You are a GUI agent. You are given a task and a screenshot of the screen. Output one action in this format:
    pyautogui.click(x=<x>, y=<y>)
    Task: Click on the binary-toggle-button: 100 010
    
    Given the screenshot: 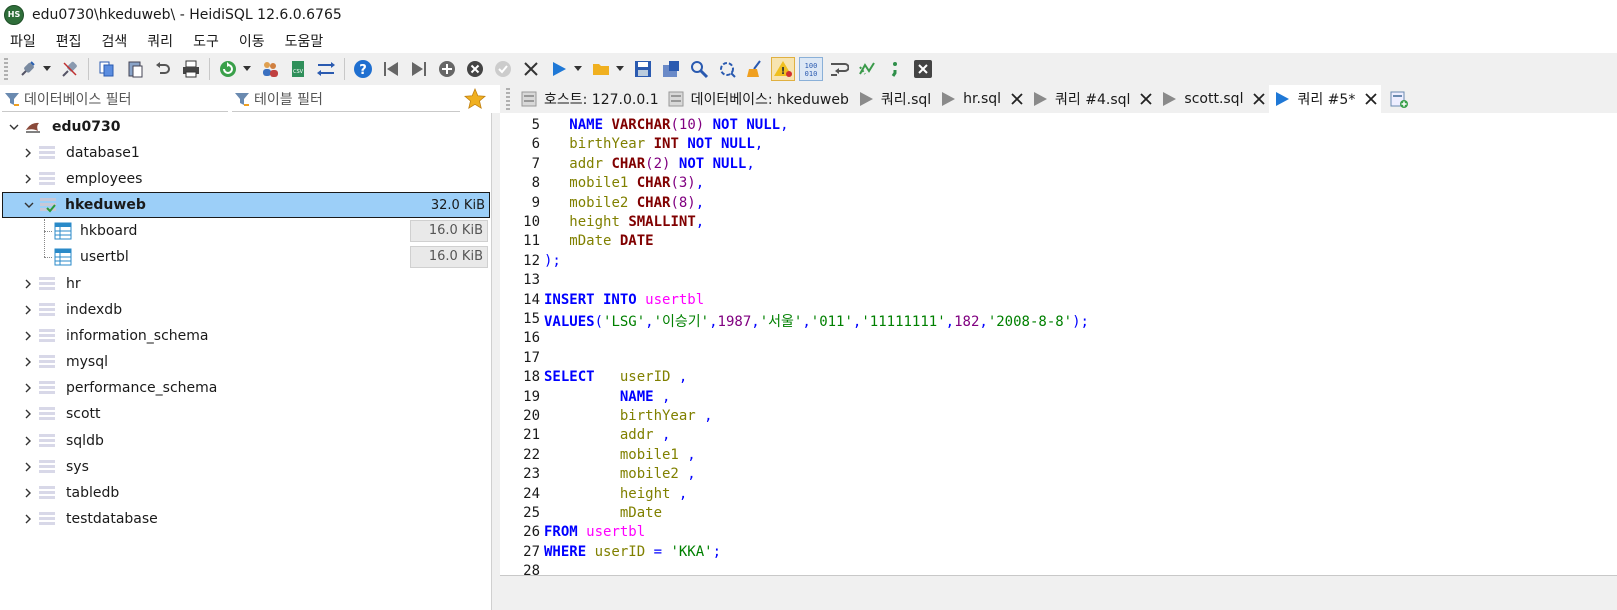 What is the action you would take?
    pyautogui.click(x=811, y=69)
    